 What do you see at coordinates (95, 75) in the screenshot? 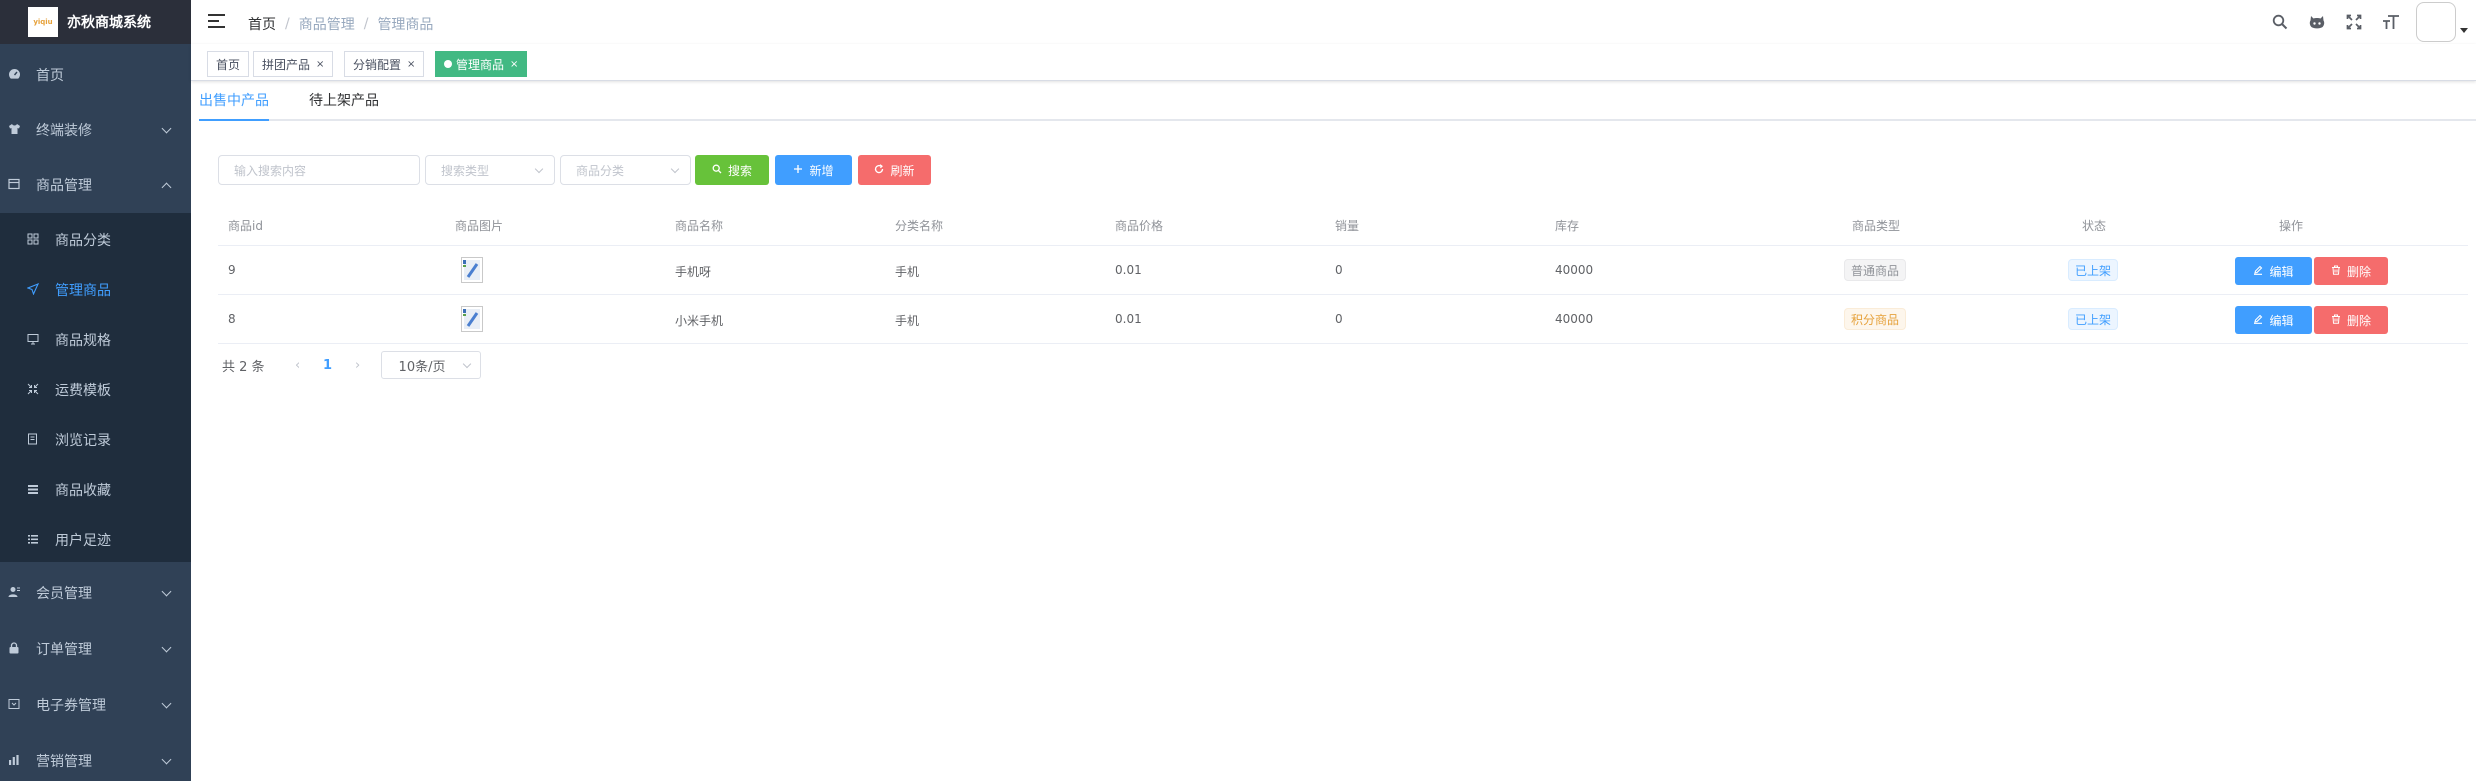
I see `sidebar-item-home: 首页` at bounding box center [95, 75].